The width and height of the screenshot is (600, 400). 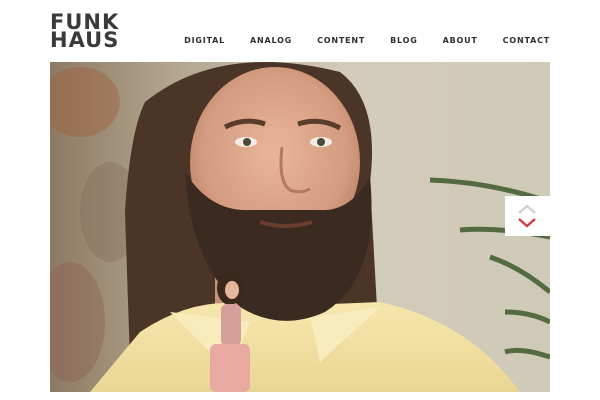 I want to click on site-logo: FUNK HAUS, so click(x=85, y=32).